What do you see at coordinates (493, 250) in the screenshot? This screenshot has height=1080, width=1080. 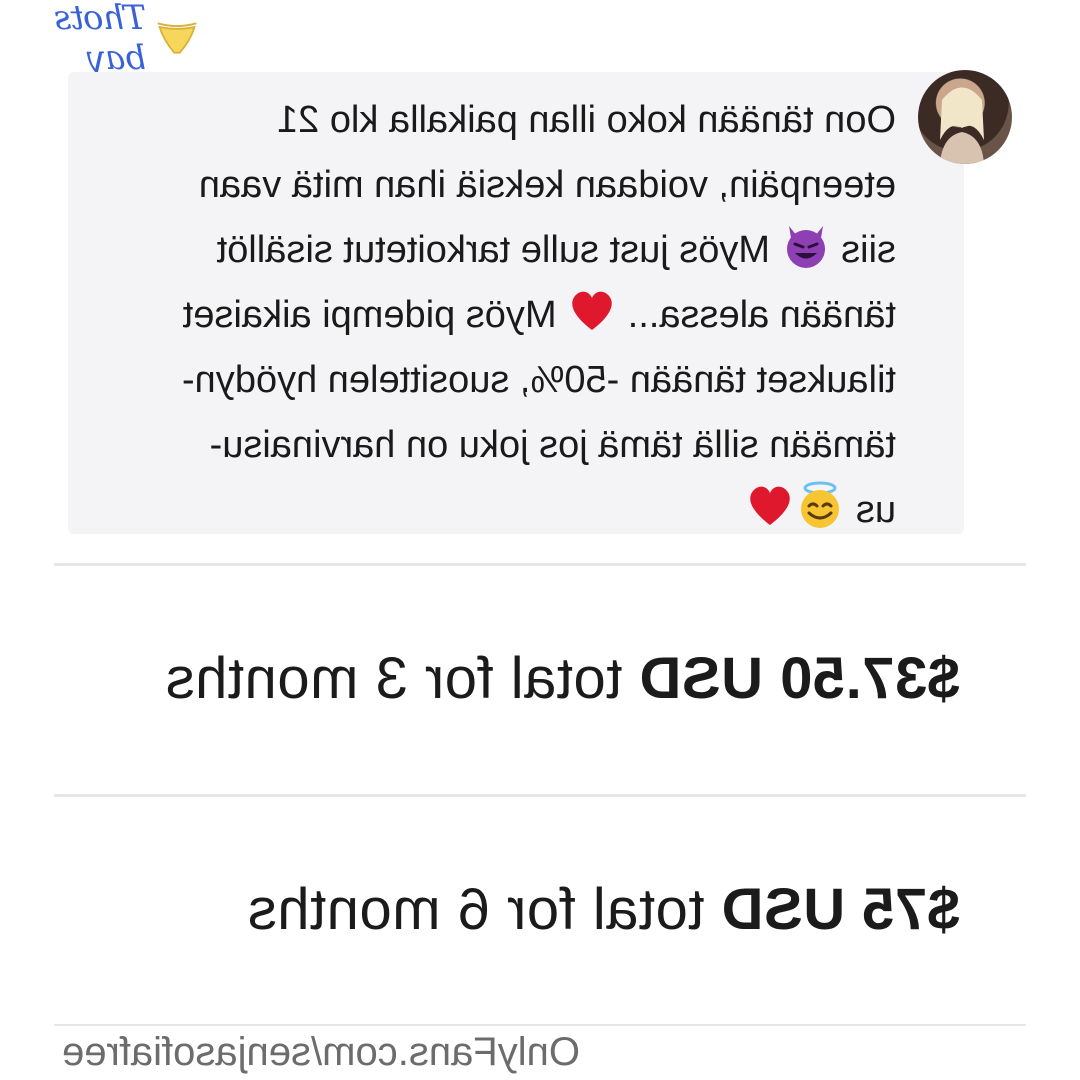 I see `message-line: Myös just sulle tarkoitetut sisällöt` at bounding box center [493, 250].